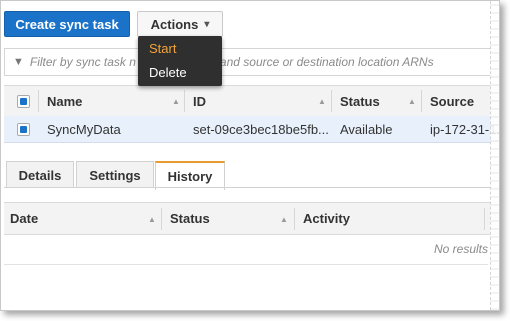 The height and width of the screenshot is (321, 510). What do you see at coordinates (460, 249) in the screenshot?
I see `no-results-label: No results` at bounding box center [460, 249].